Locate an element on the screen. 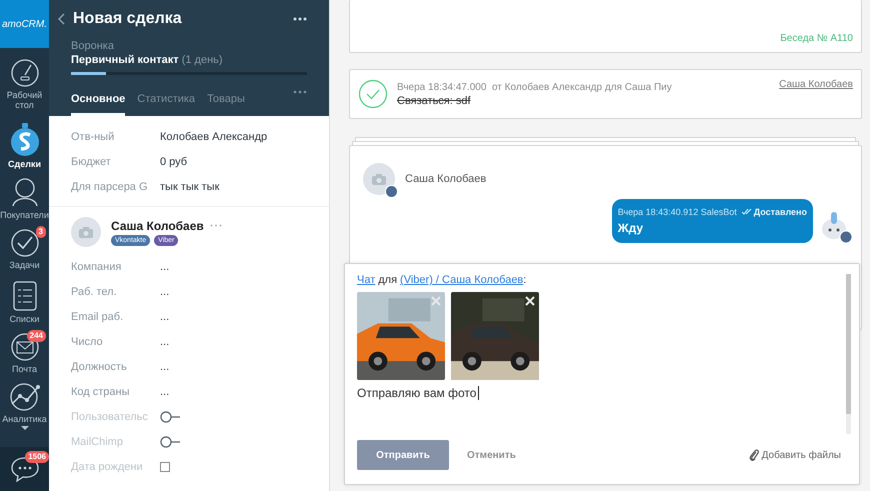 The height and width of the screenshot is (491, 870). field-label: Дата рождени is located at coordinates (107, 467).